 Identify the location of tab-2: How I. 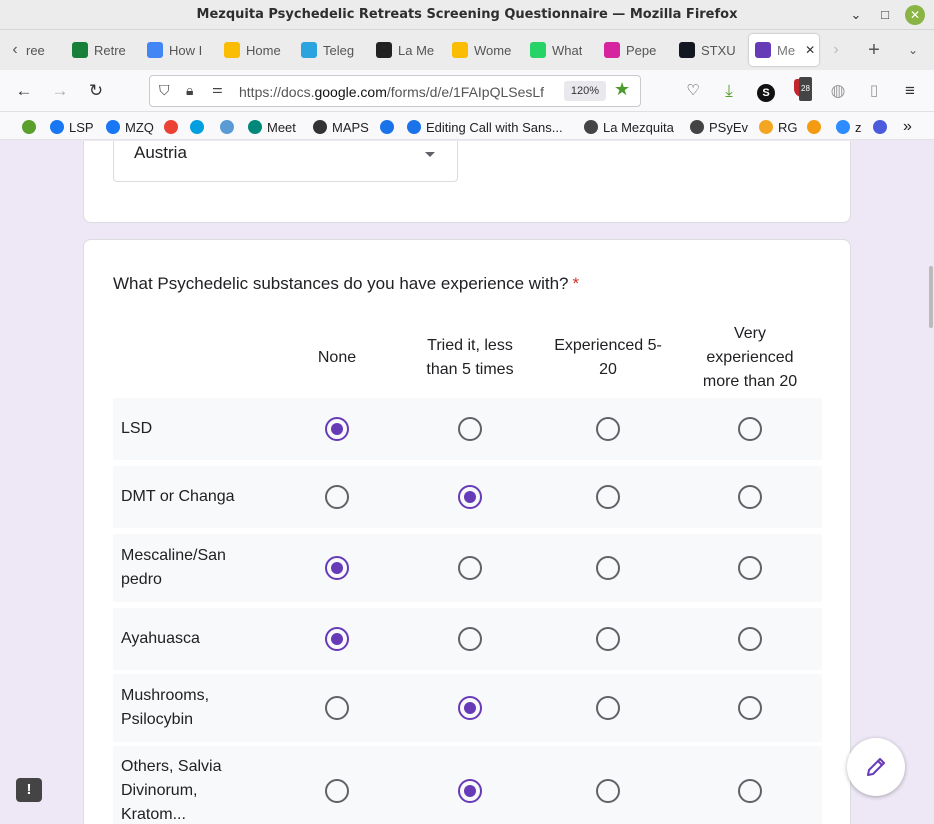
(175, 50).